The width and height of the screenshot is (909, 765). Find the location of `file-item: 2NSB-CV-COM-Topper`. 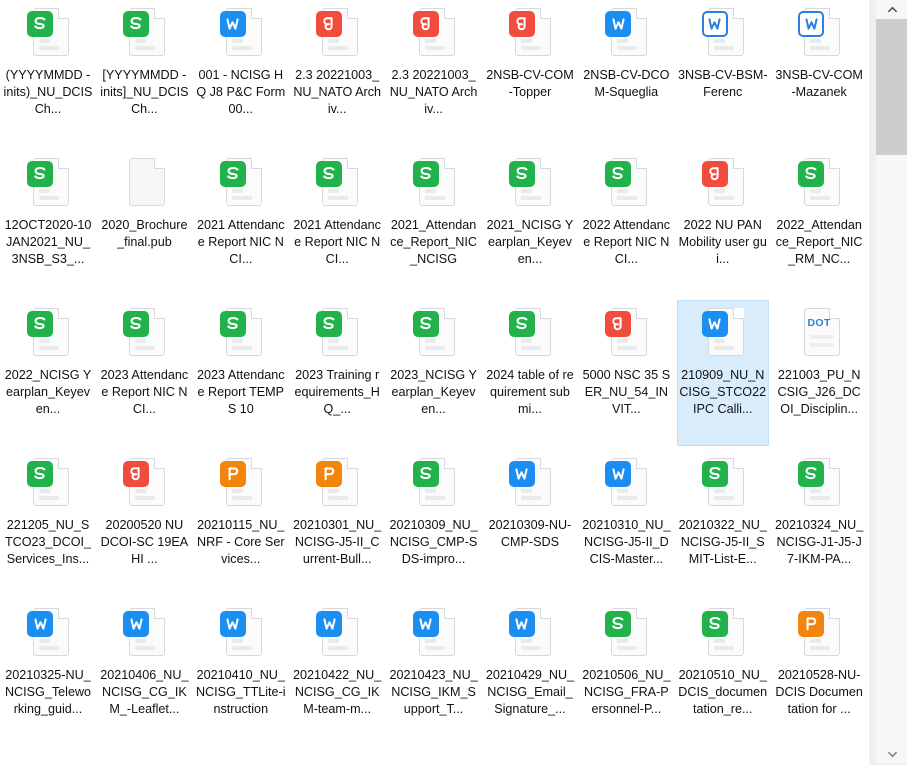

file-item: 2NSB-CV-COM-Topper is located at coordinates (530, 73).